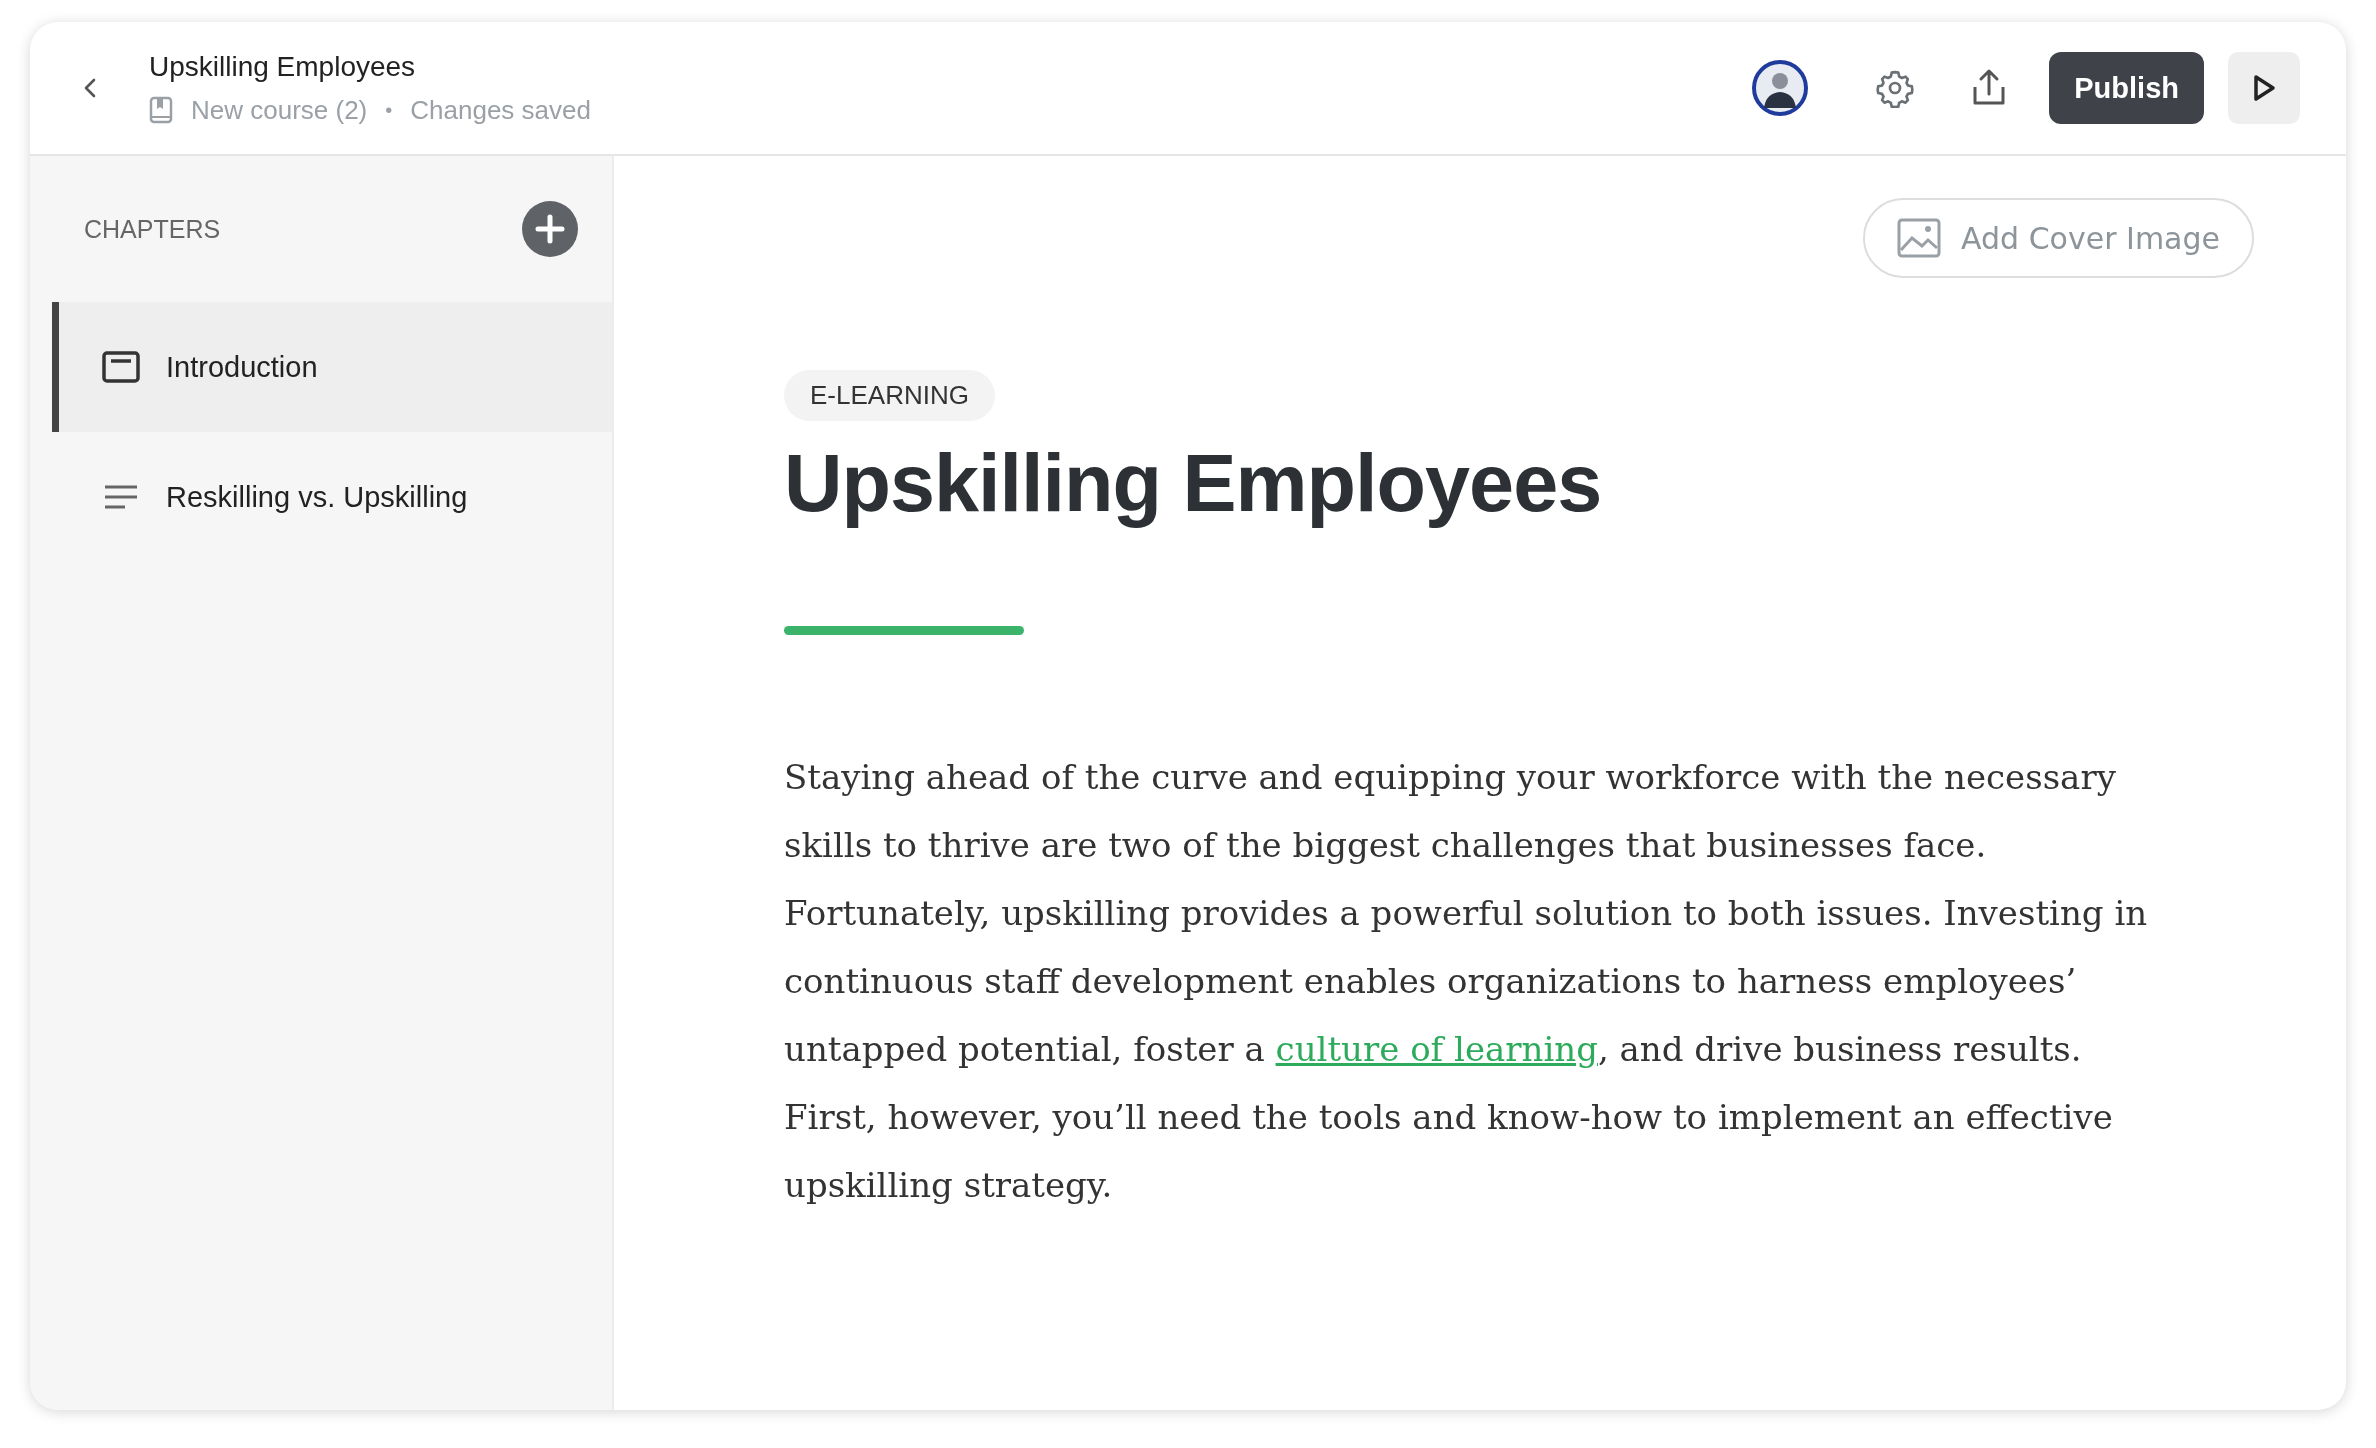  What do you see at coordinates (161, 110) in the screenshot?
I see `book-icon` at bounding box center [161, 110].